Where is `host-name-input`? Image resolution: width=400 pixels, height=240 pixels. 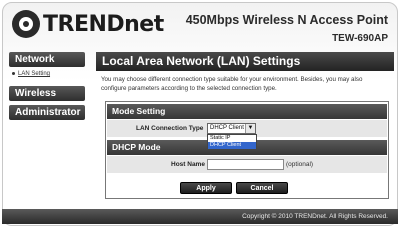 host-name-input is located at coordinates (245, 164).